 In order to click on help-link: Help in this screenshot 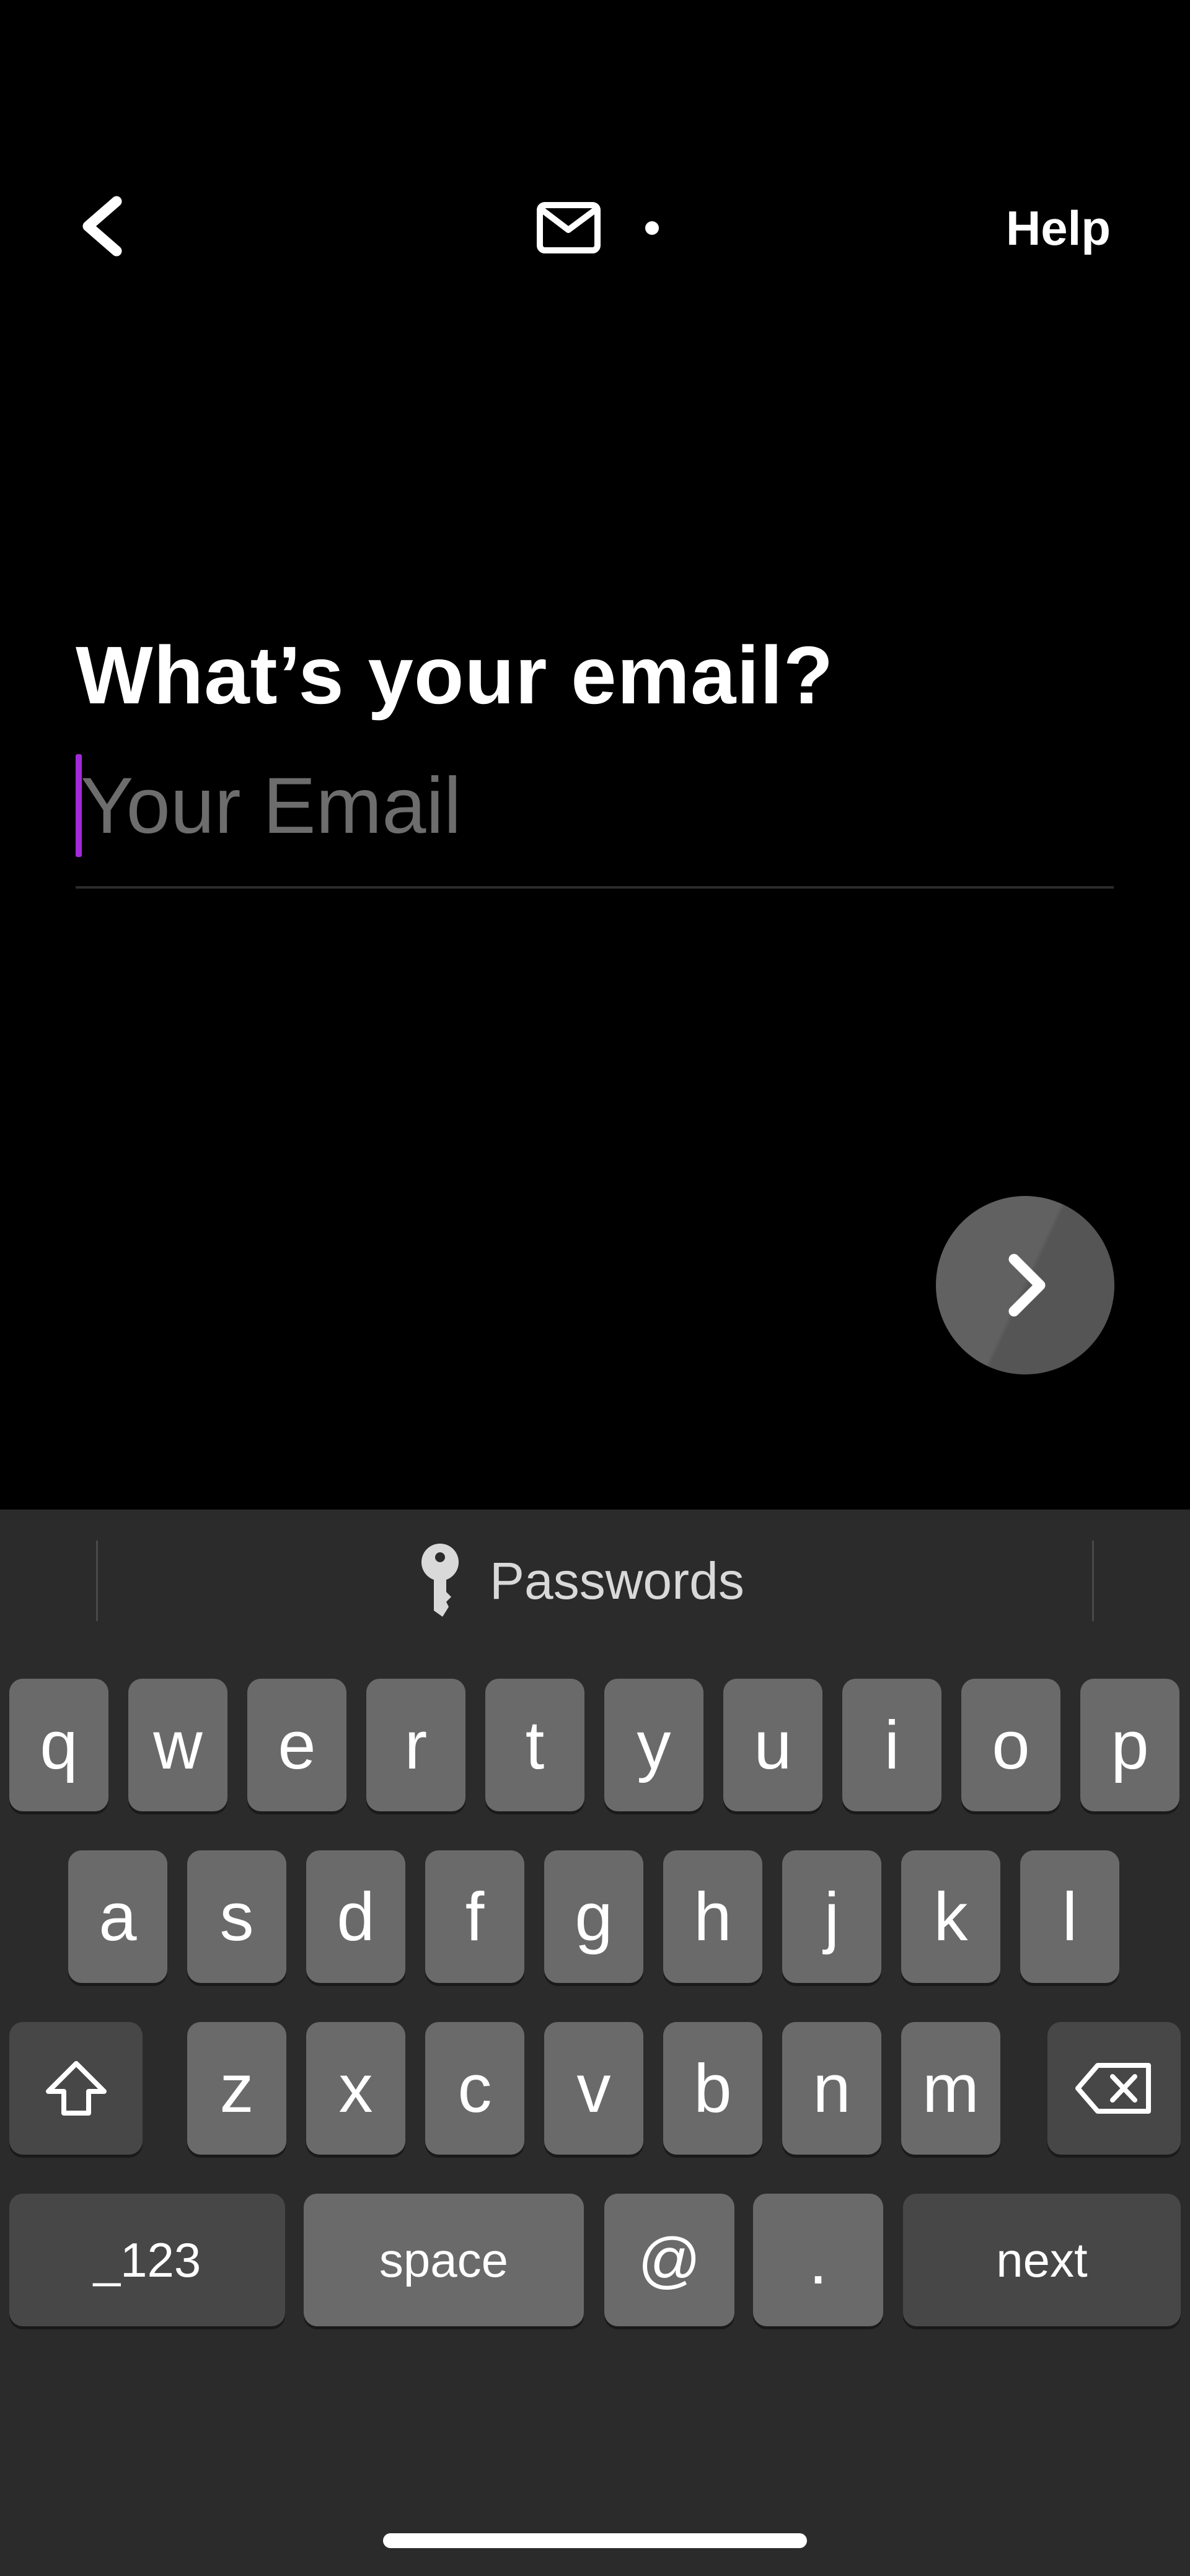, I will do `click(1058, 228)`.